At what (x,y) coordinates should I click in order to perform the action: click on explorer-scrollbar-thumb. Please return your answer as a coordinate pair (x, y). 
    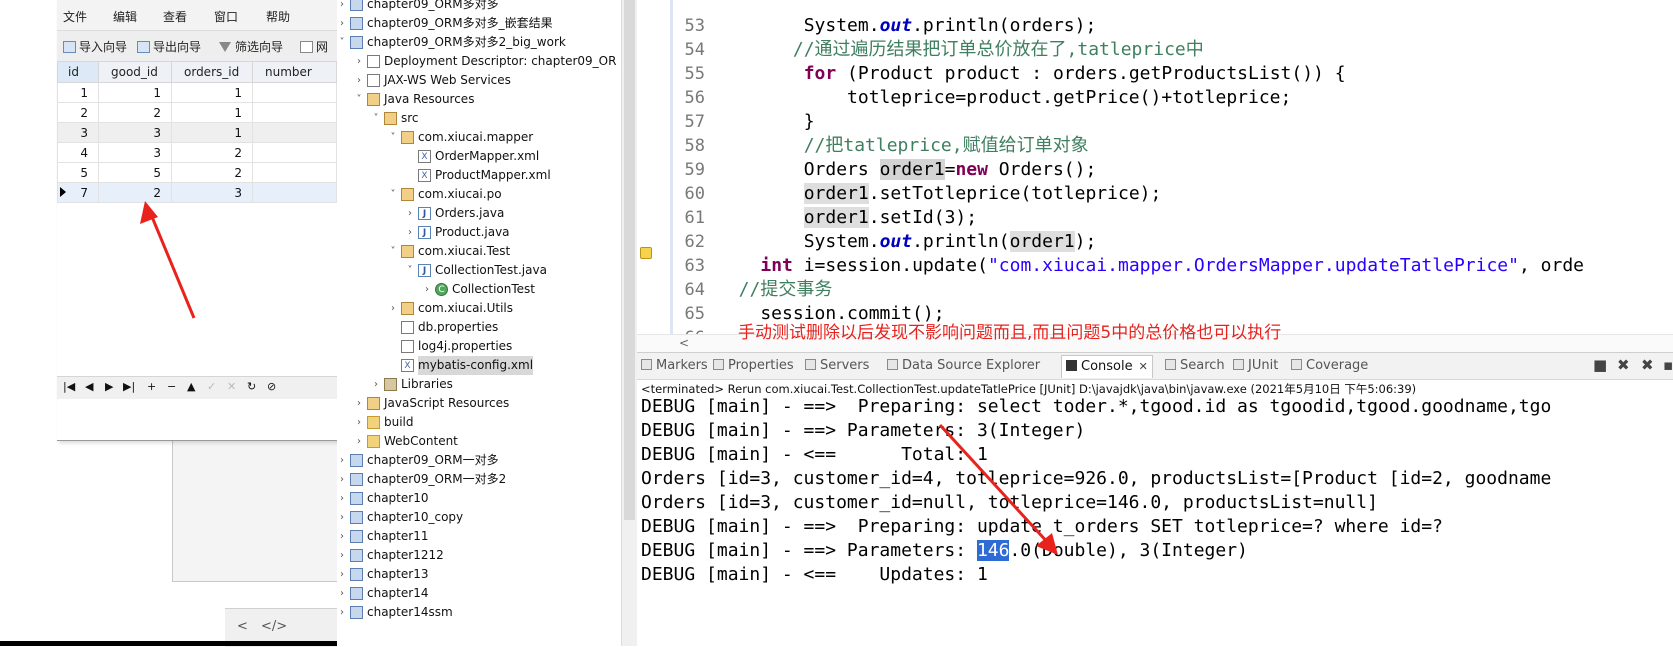
    Looking at the image, I should click on (629, 260).